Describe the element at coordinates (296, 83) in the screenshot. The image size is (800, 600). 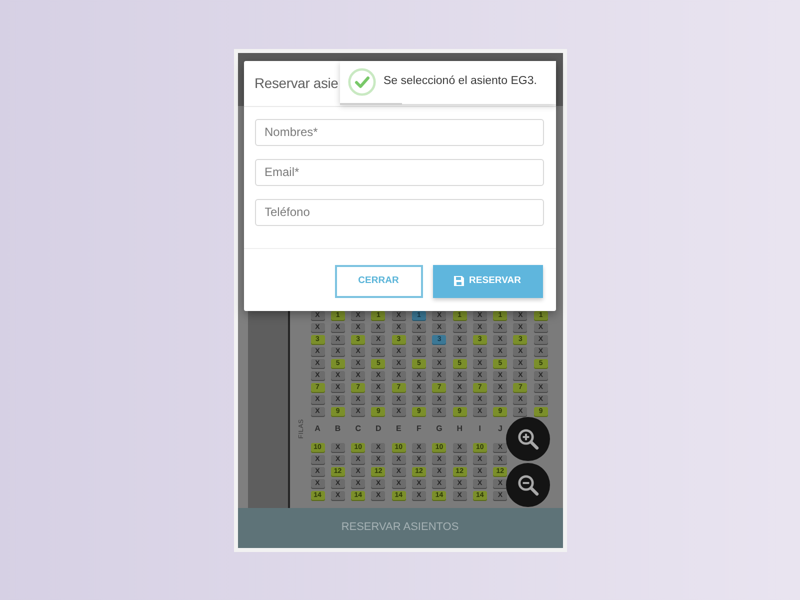
I see `modal-title: Reservar asie` at that location.